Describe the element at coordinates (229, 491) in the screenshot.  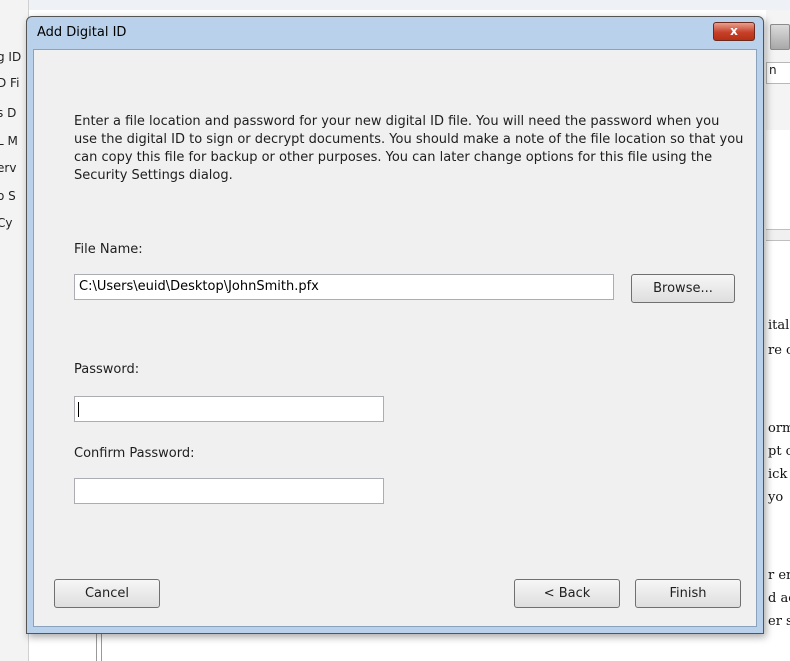
I see `confirm-password-input` at that location.